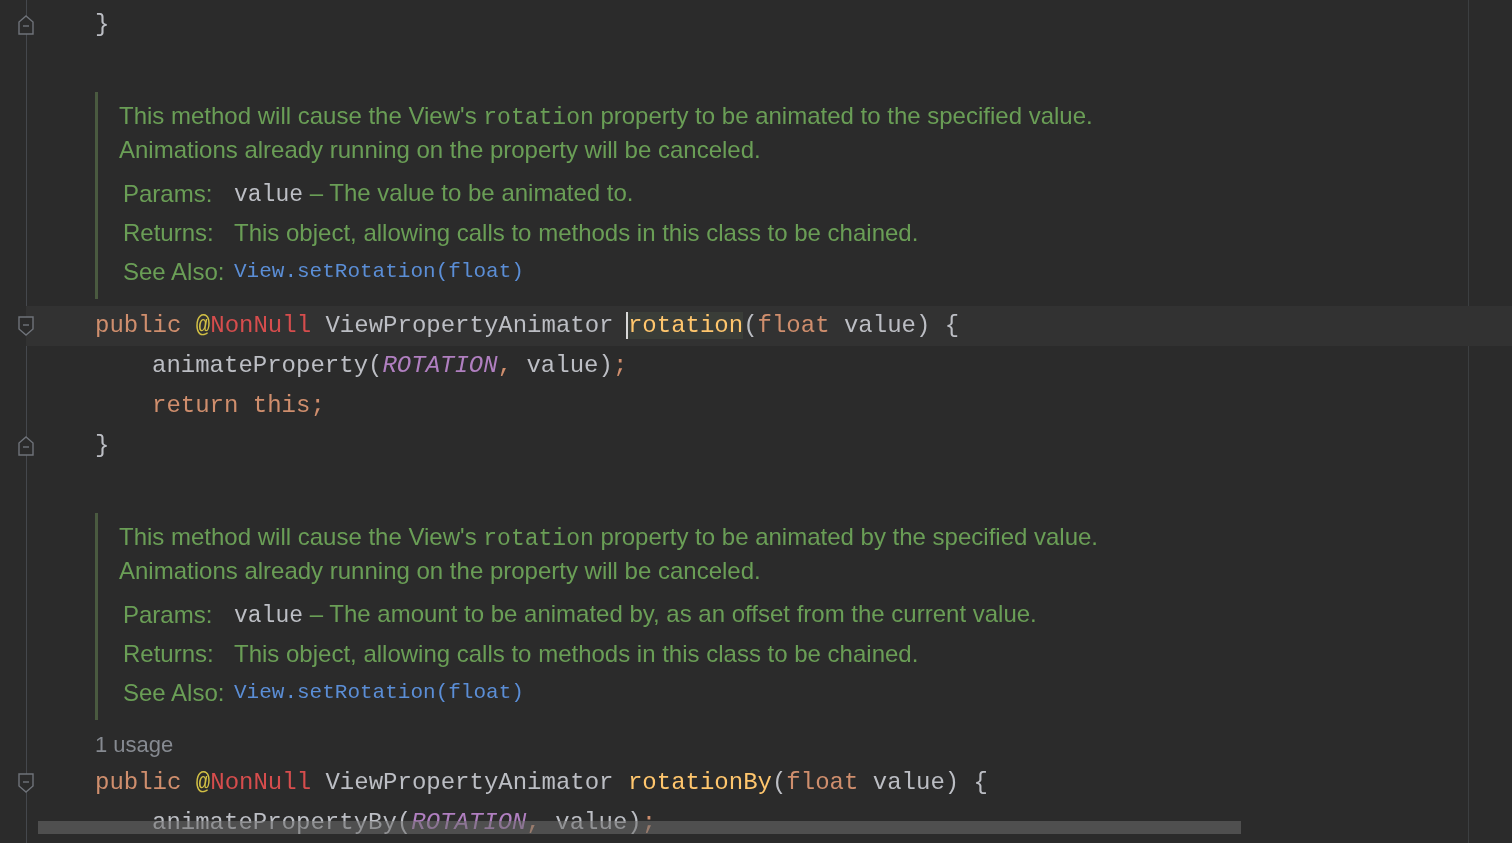  I want to click on doc-tag-description: value – The amount to be animated by, as an offset from the current value., so click(635, 614).